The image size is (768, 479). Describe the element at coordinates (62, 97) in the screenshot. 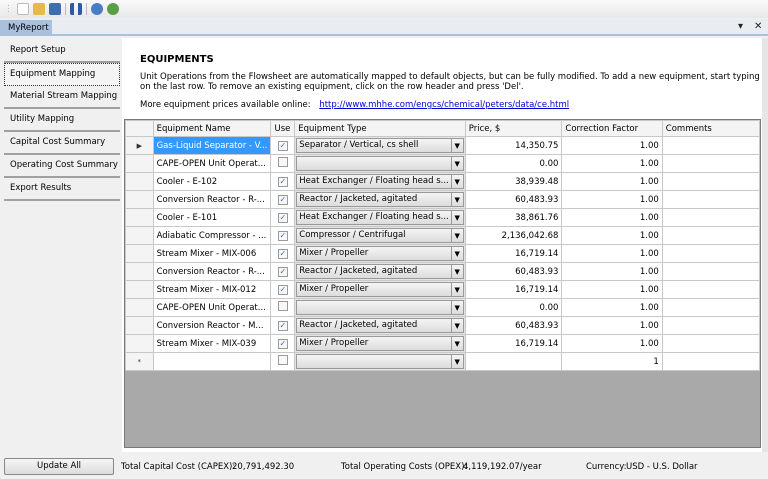

I see `sidebar-item-material-stream-mapping: Material Stream Mapping` at that location.